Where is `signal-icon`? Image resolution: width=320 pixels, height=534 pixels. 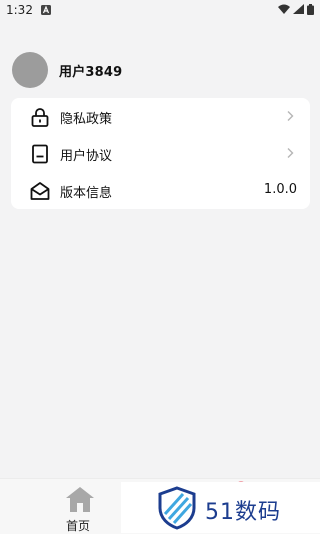
signal-icon is located at coordinates (298, 9).